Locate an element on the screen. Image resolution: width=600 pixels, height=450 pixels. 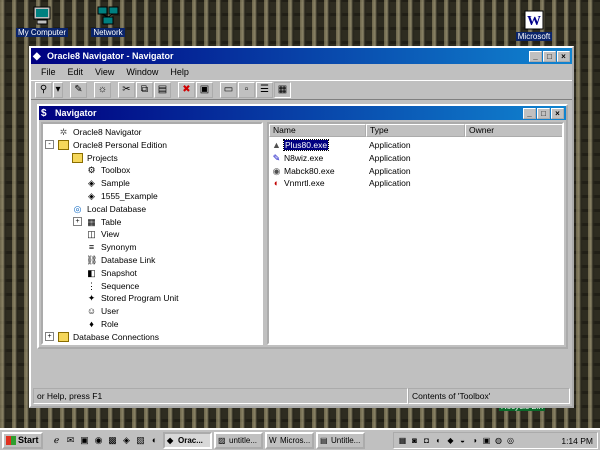
tree-item: ◈ 1555_Example is located at coordinates (115, 196).